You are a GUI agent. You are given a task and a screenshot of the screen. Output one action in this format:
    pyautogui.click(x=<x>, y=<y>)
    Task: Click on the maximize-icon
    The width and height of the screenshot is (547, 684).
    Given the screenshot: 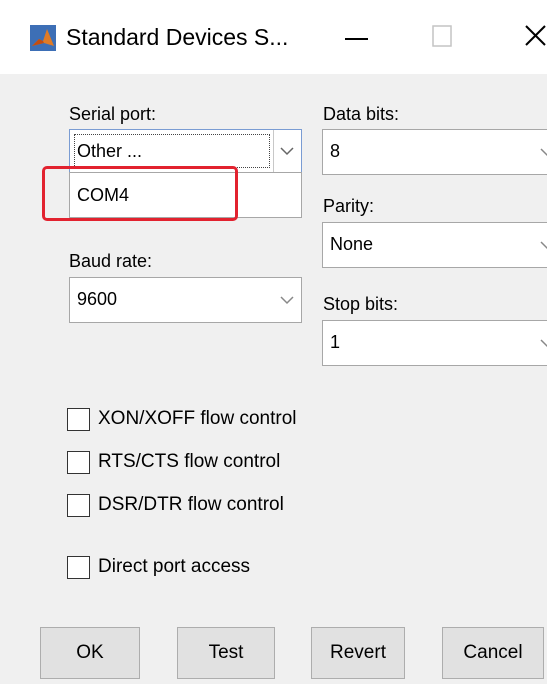 What is the action you would take?
    pyautogui.click(x=442, y=36)
    